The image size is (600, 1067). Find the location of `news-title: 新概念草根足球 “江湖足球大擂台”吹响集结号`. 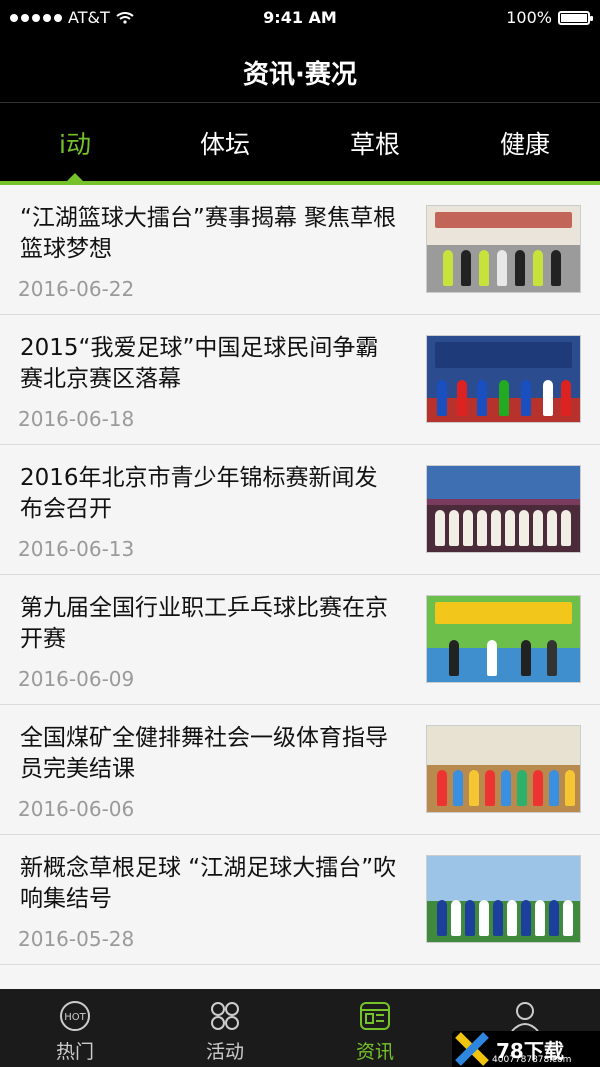

news-title: 新概念草根足球 “江湖足球大擂台”吹响集结号 is located at coordinates (208, 883).